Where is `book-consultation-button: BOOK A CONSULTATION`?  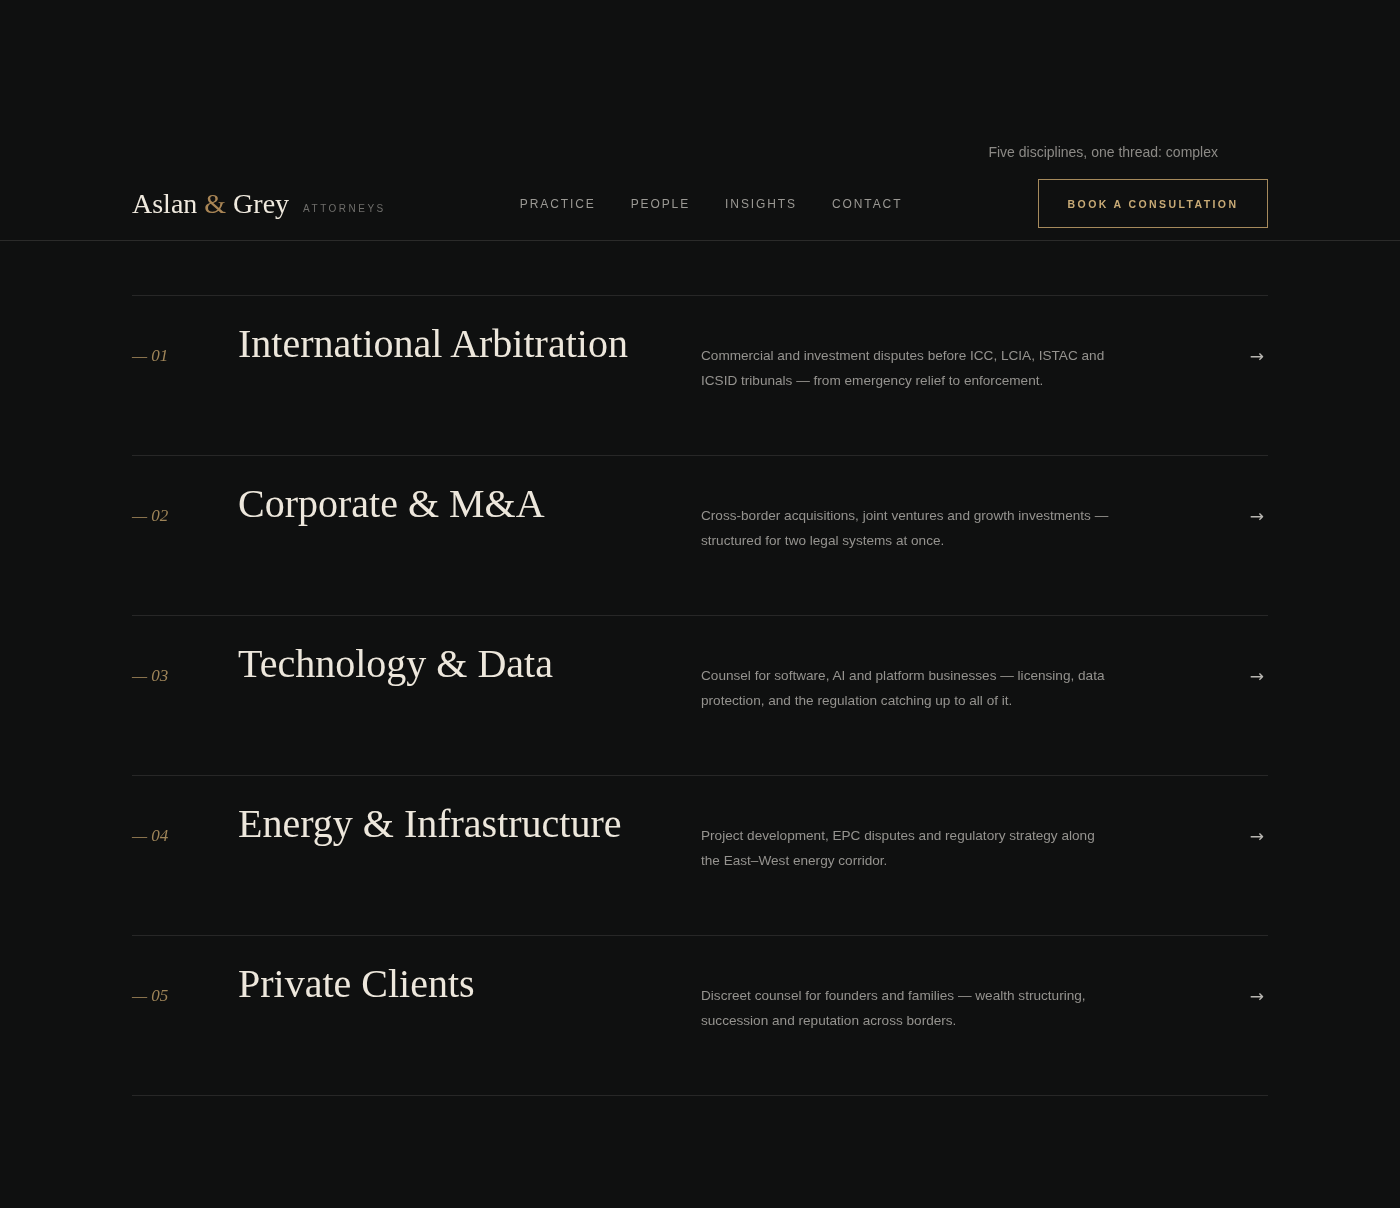
book-consultation-button: BOOK A CONSULTATION is located at coordinates (1153, 203).